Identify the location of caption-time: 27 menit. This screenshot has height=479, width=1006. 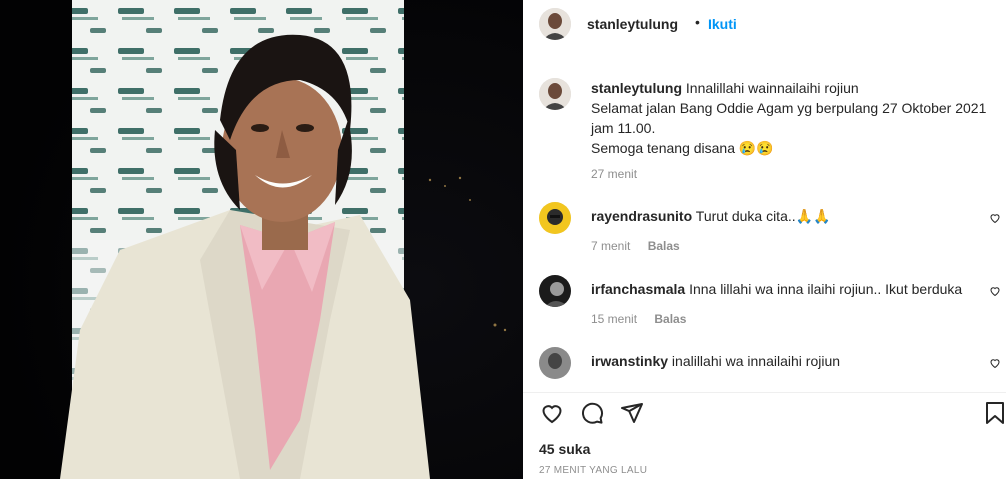
(614, 174).